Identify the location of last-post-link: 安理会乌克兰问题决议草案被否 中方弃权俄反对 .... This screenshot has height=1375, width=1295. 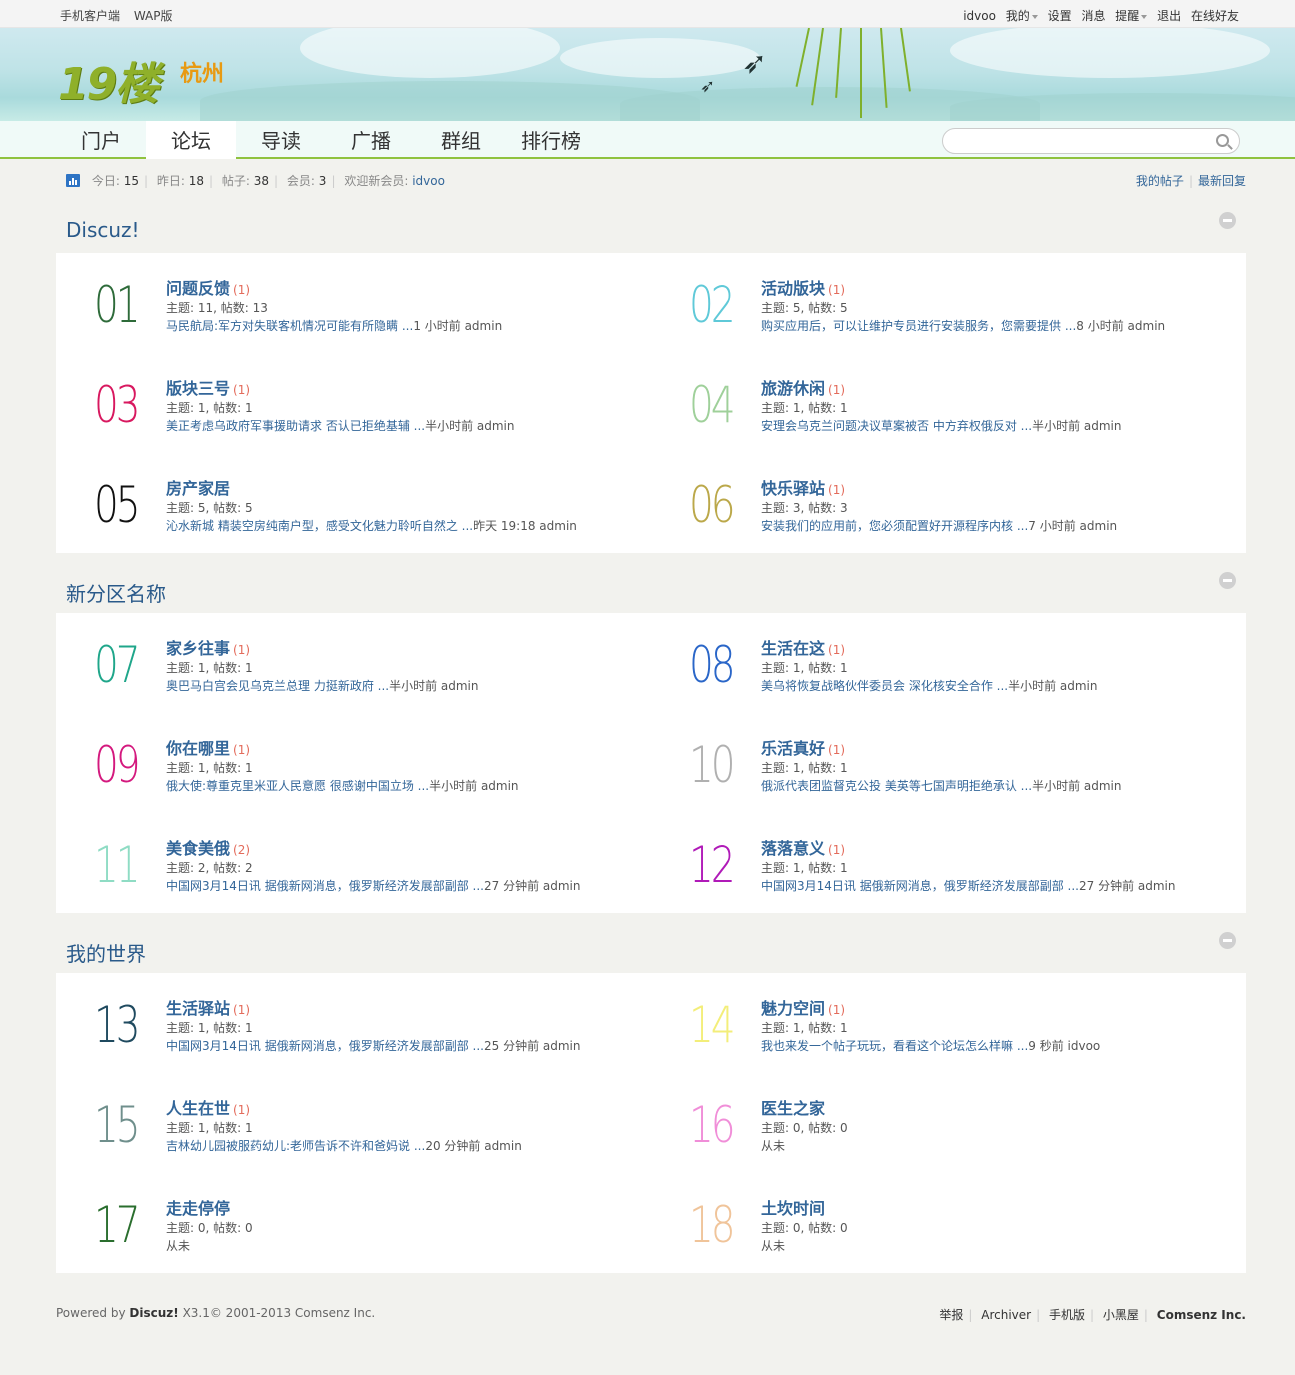
(896, 426).